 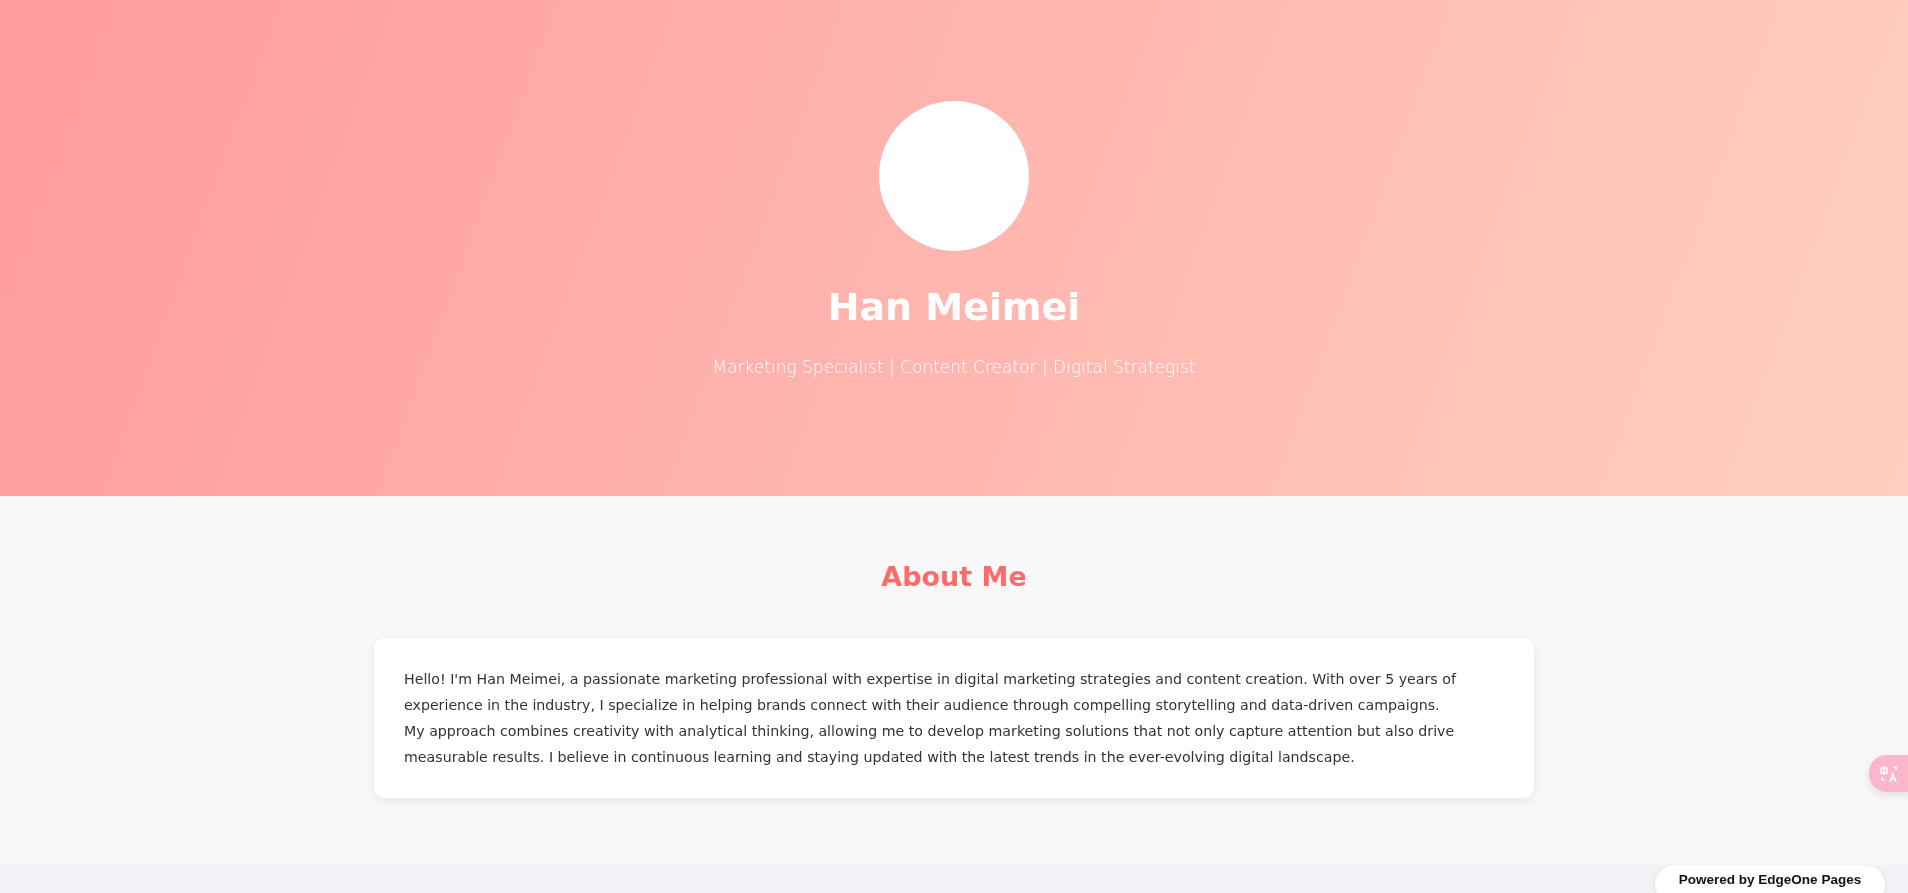 I want to click on powered-by-badge: Powered by EdgeOne Pages, so click(x=1770, y=879).